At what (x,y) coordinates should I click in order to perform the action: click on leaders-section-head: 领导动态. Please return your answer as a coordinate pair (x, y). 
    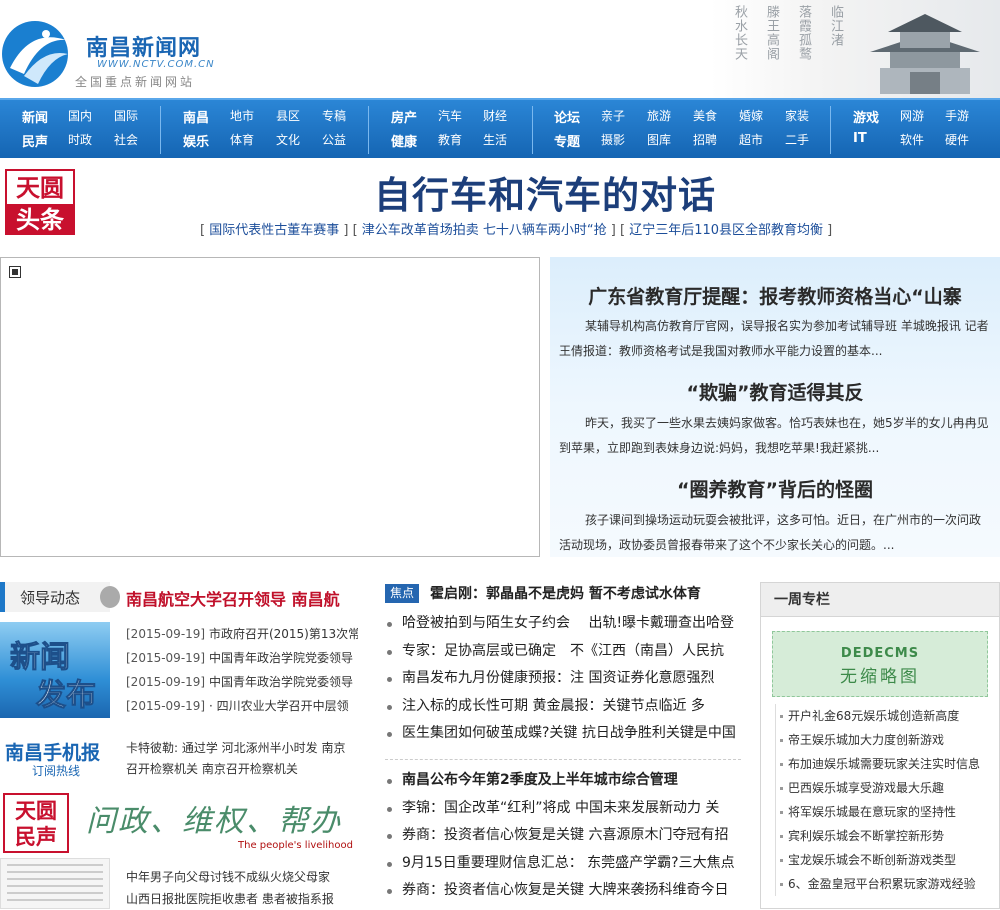
    Looking at the image, I should click on (60, 597).